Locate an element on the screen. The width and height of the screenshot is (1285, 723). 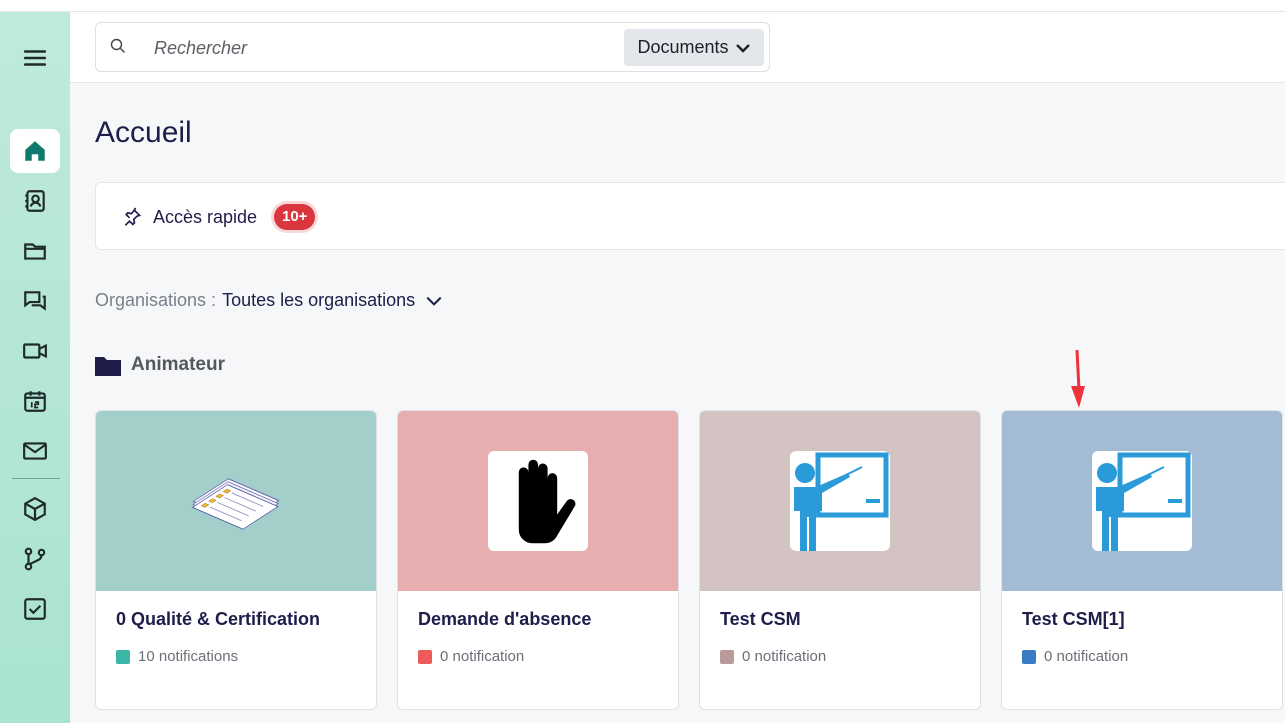
sidebar-item-documents is located at coordinates (35, 251).